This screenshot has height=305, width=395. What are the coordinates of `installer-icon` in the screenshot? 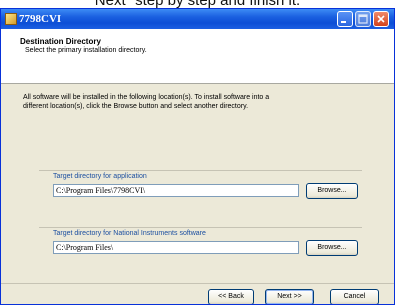 It's located at (11, 19).